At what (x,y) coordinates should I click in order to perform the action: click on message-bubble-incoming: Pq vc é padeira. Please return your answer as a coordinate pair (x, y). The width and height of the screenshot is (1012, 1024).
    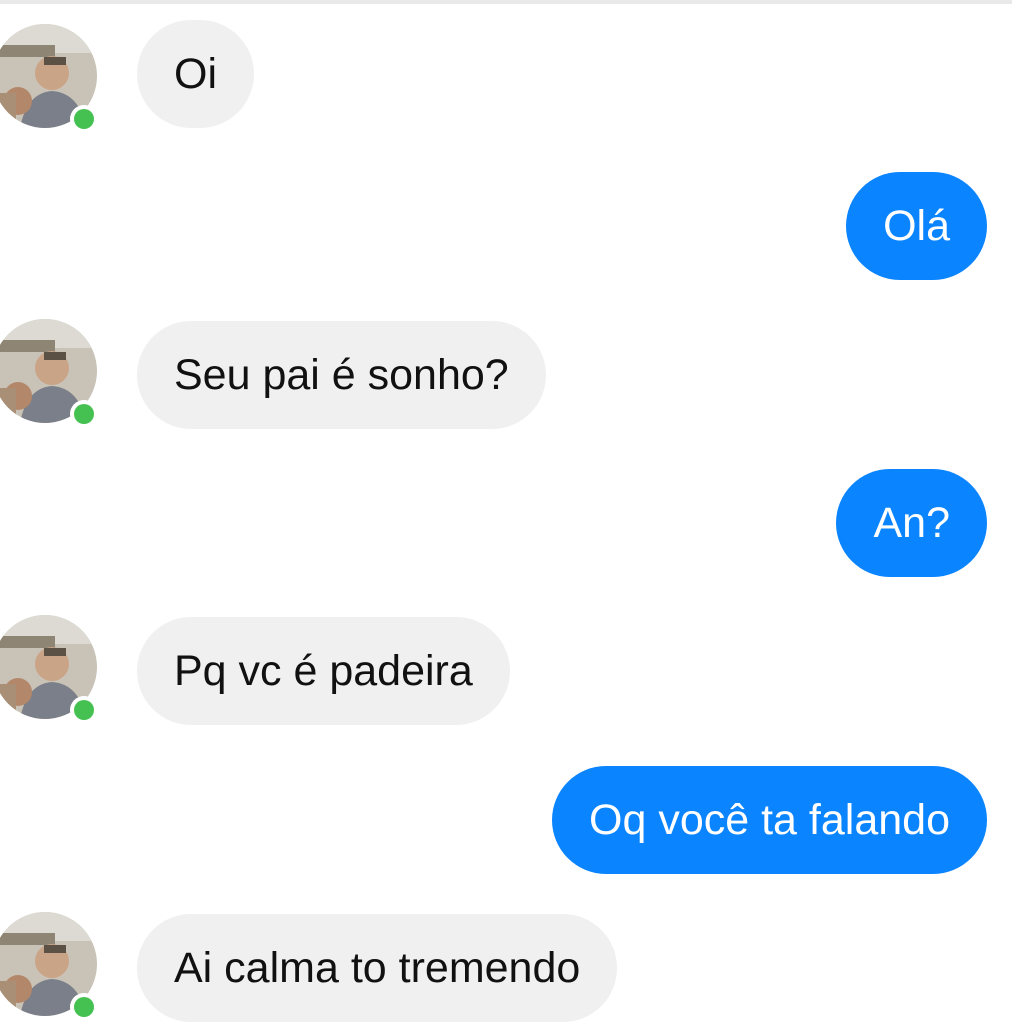
    Looking at the image, I should click on (323, 671).